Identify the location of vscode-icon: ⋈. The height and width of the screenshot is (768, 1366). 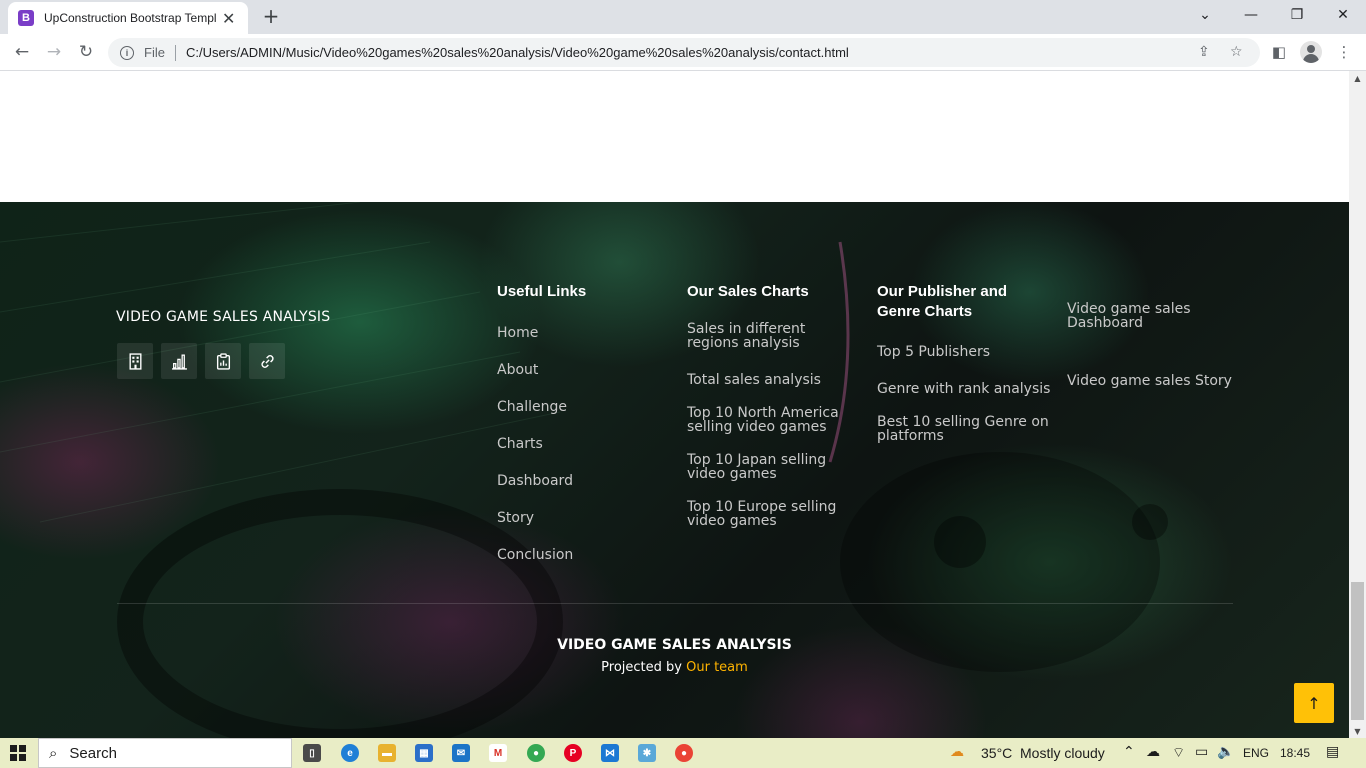
(610, 753).